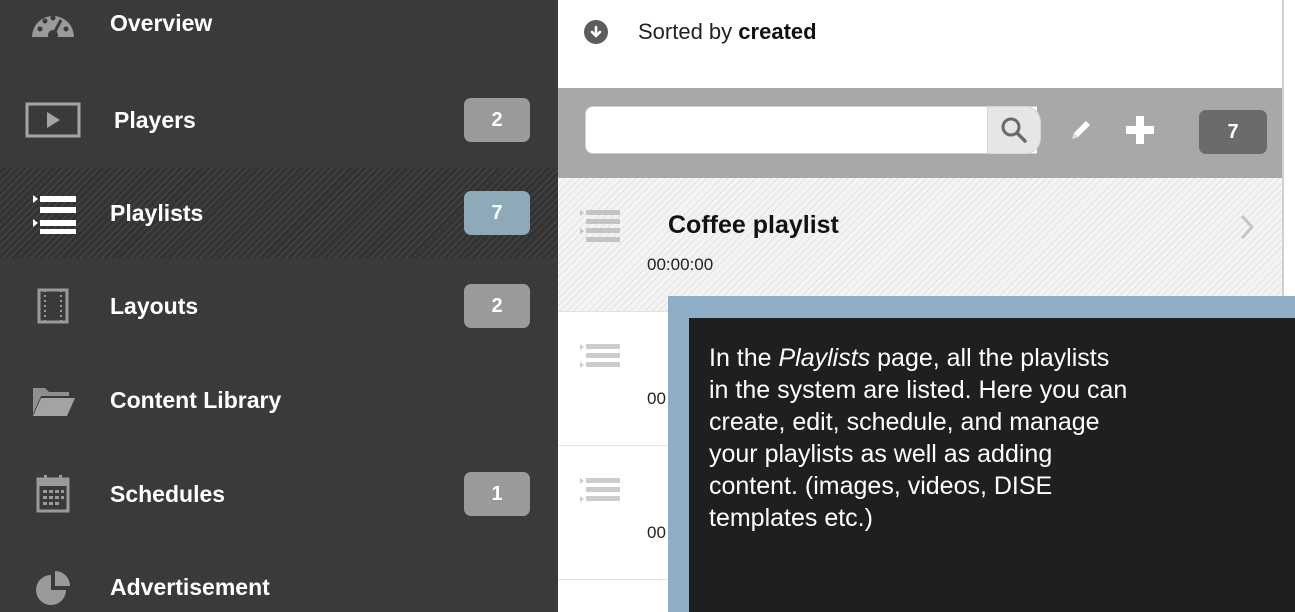 The width and height of the screenshot is (1295, 612). I want to click on playlist-count-badge: 7, so click(1233, 132).